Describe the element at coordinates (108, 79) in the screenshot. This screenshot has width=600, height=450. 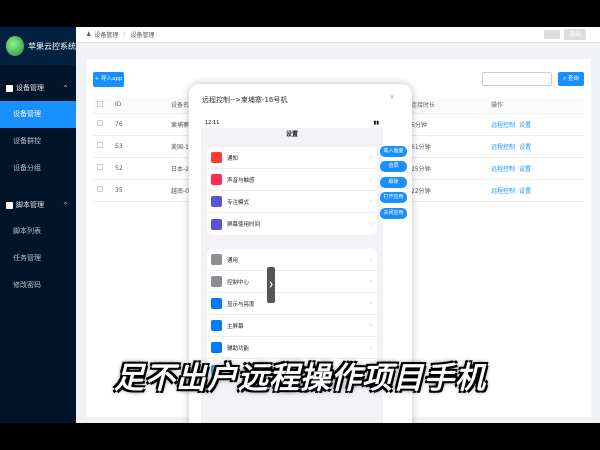
I see `import-app-button: + 导入app` at that location.